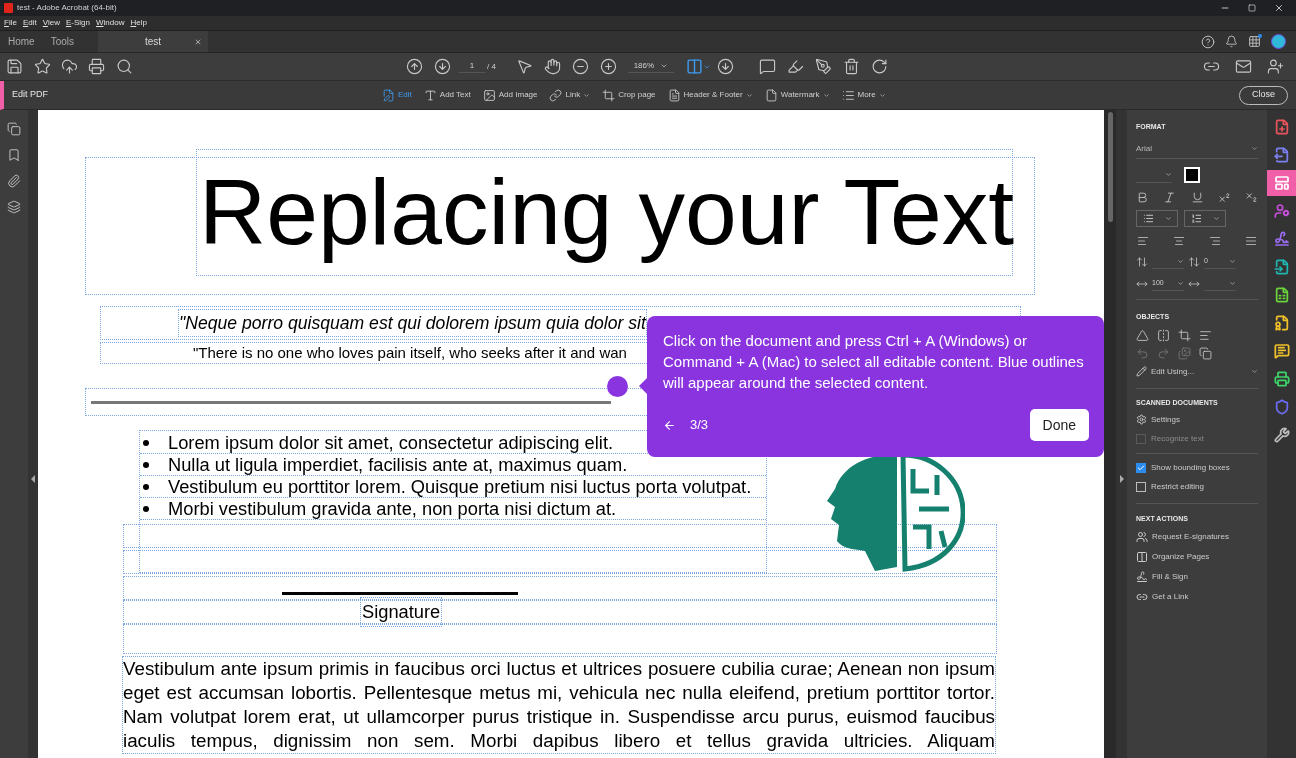 This screenshot has height=758, width=1296. I want to click on checkbox-label: Recognize text, so click(1177, 438).